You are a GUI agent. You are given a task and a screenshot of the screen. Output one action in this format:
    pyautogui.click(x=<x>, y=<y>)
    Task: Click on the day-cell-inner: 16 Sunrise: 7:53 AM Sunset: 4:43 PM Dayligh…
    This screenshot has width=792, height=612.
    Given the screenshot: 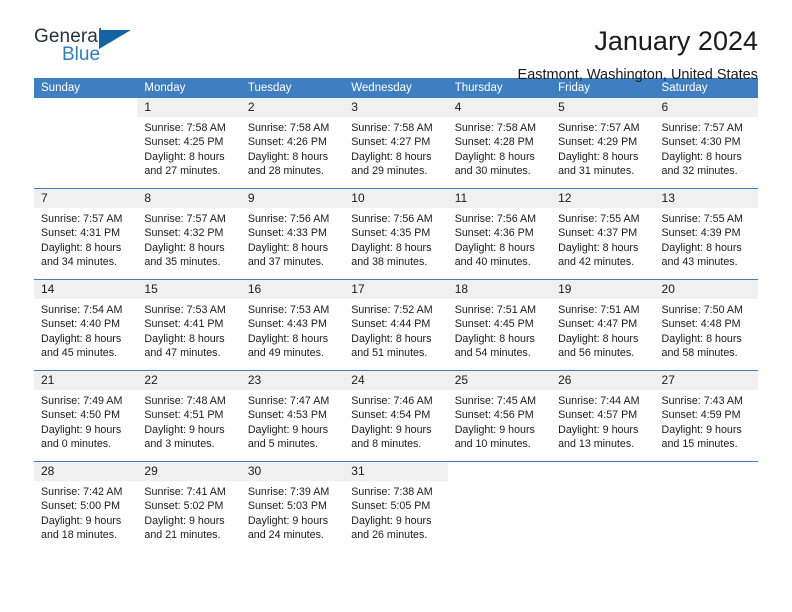 What is the action you would take?
    pyautogui.click(x=292, y=325)
    